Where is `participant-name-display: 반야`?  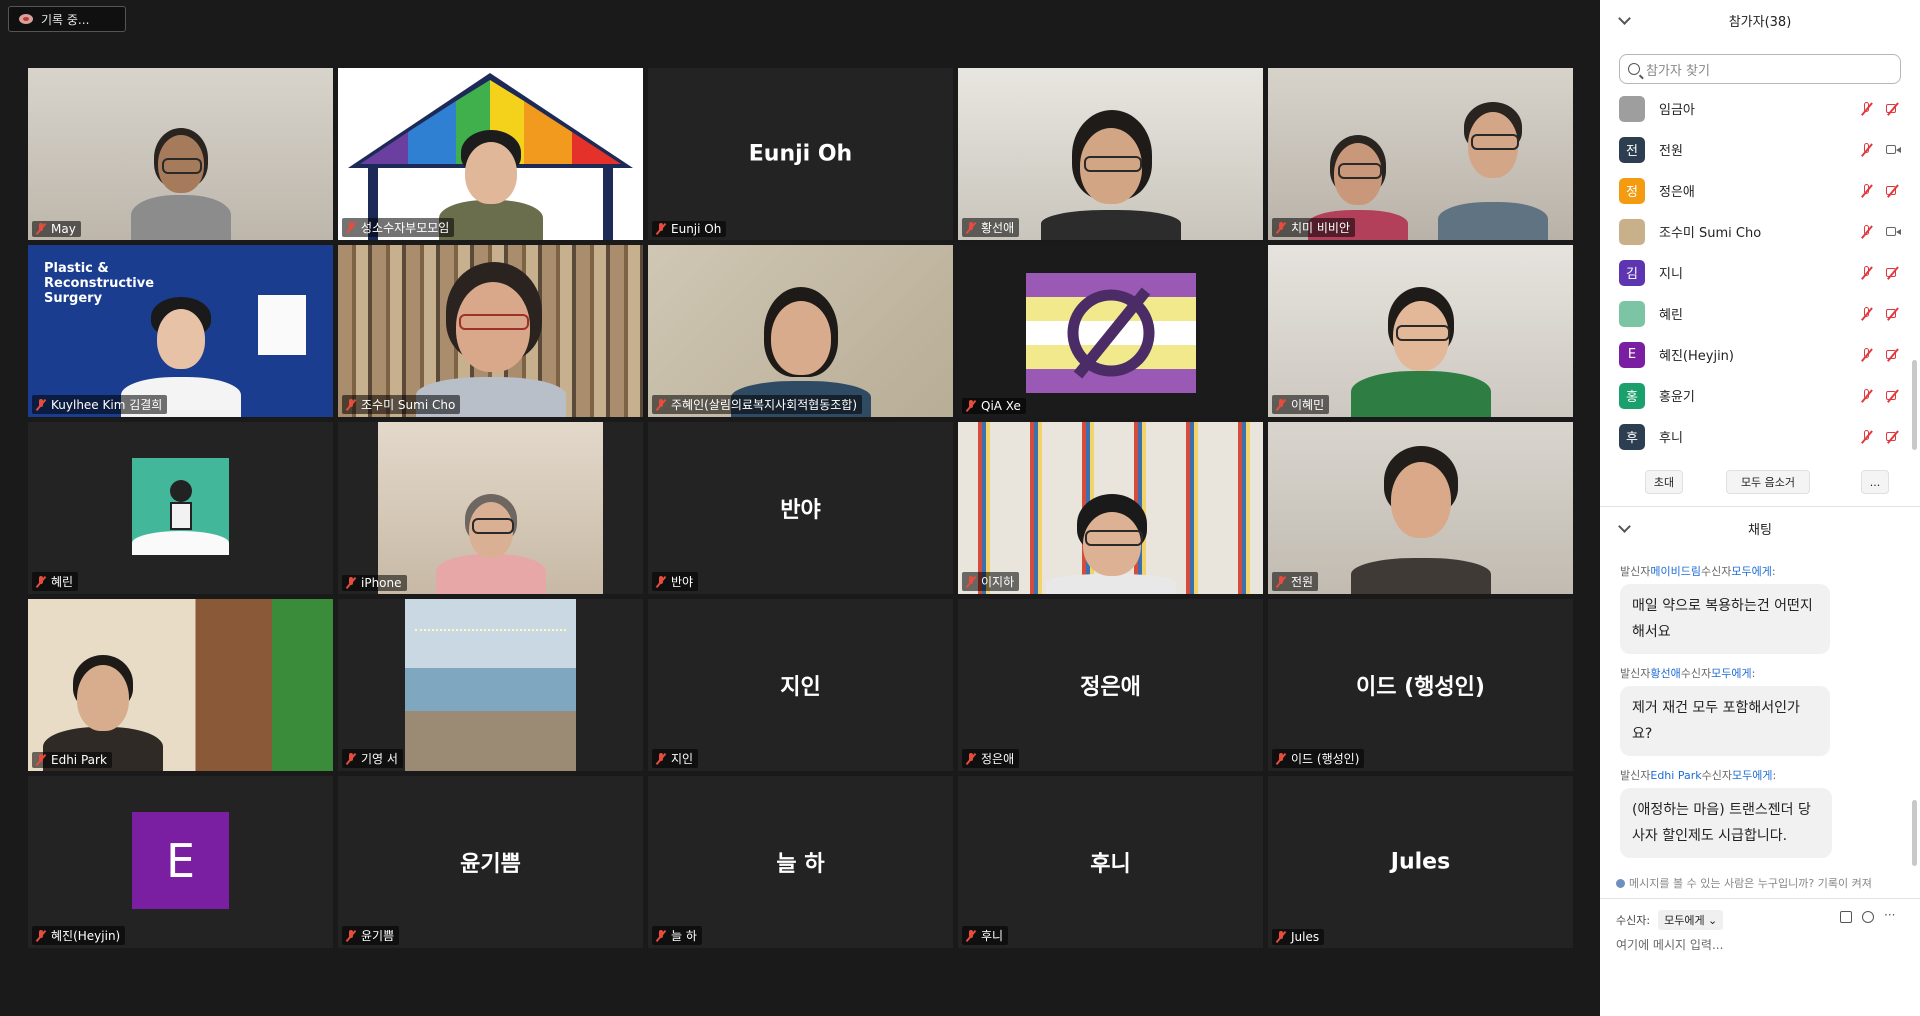
participant-name-display: 반야 is located at coordinates (800, 510).